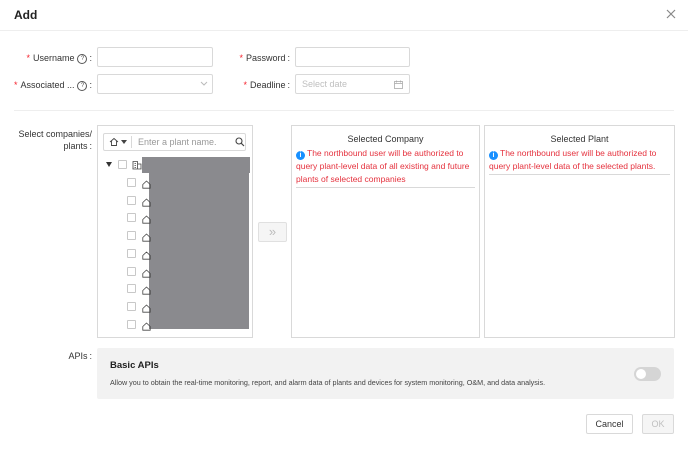 The width and height of the screenshot is (688, 453). Describe the element at coordinates (177, 142) in the screenshot. I see `plant-search-placeholder: Enter a plant name.` at that location.